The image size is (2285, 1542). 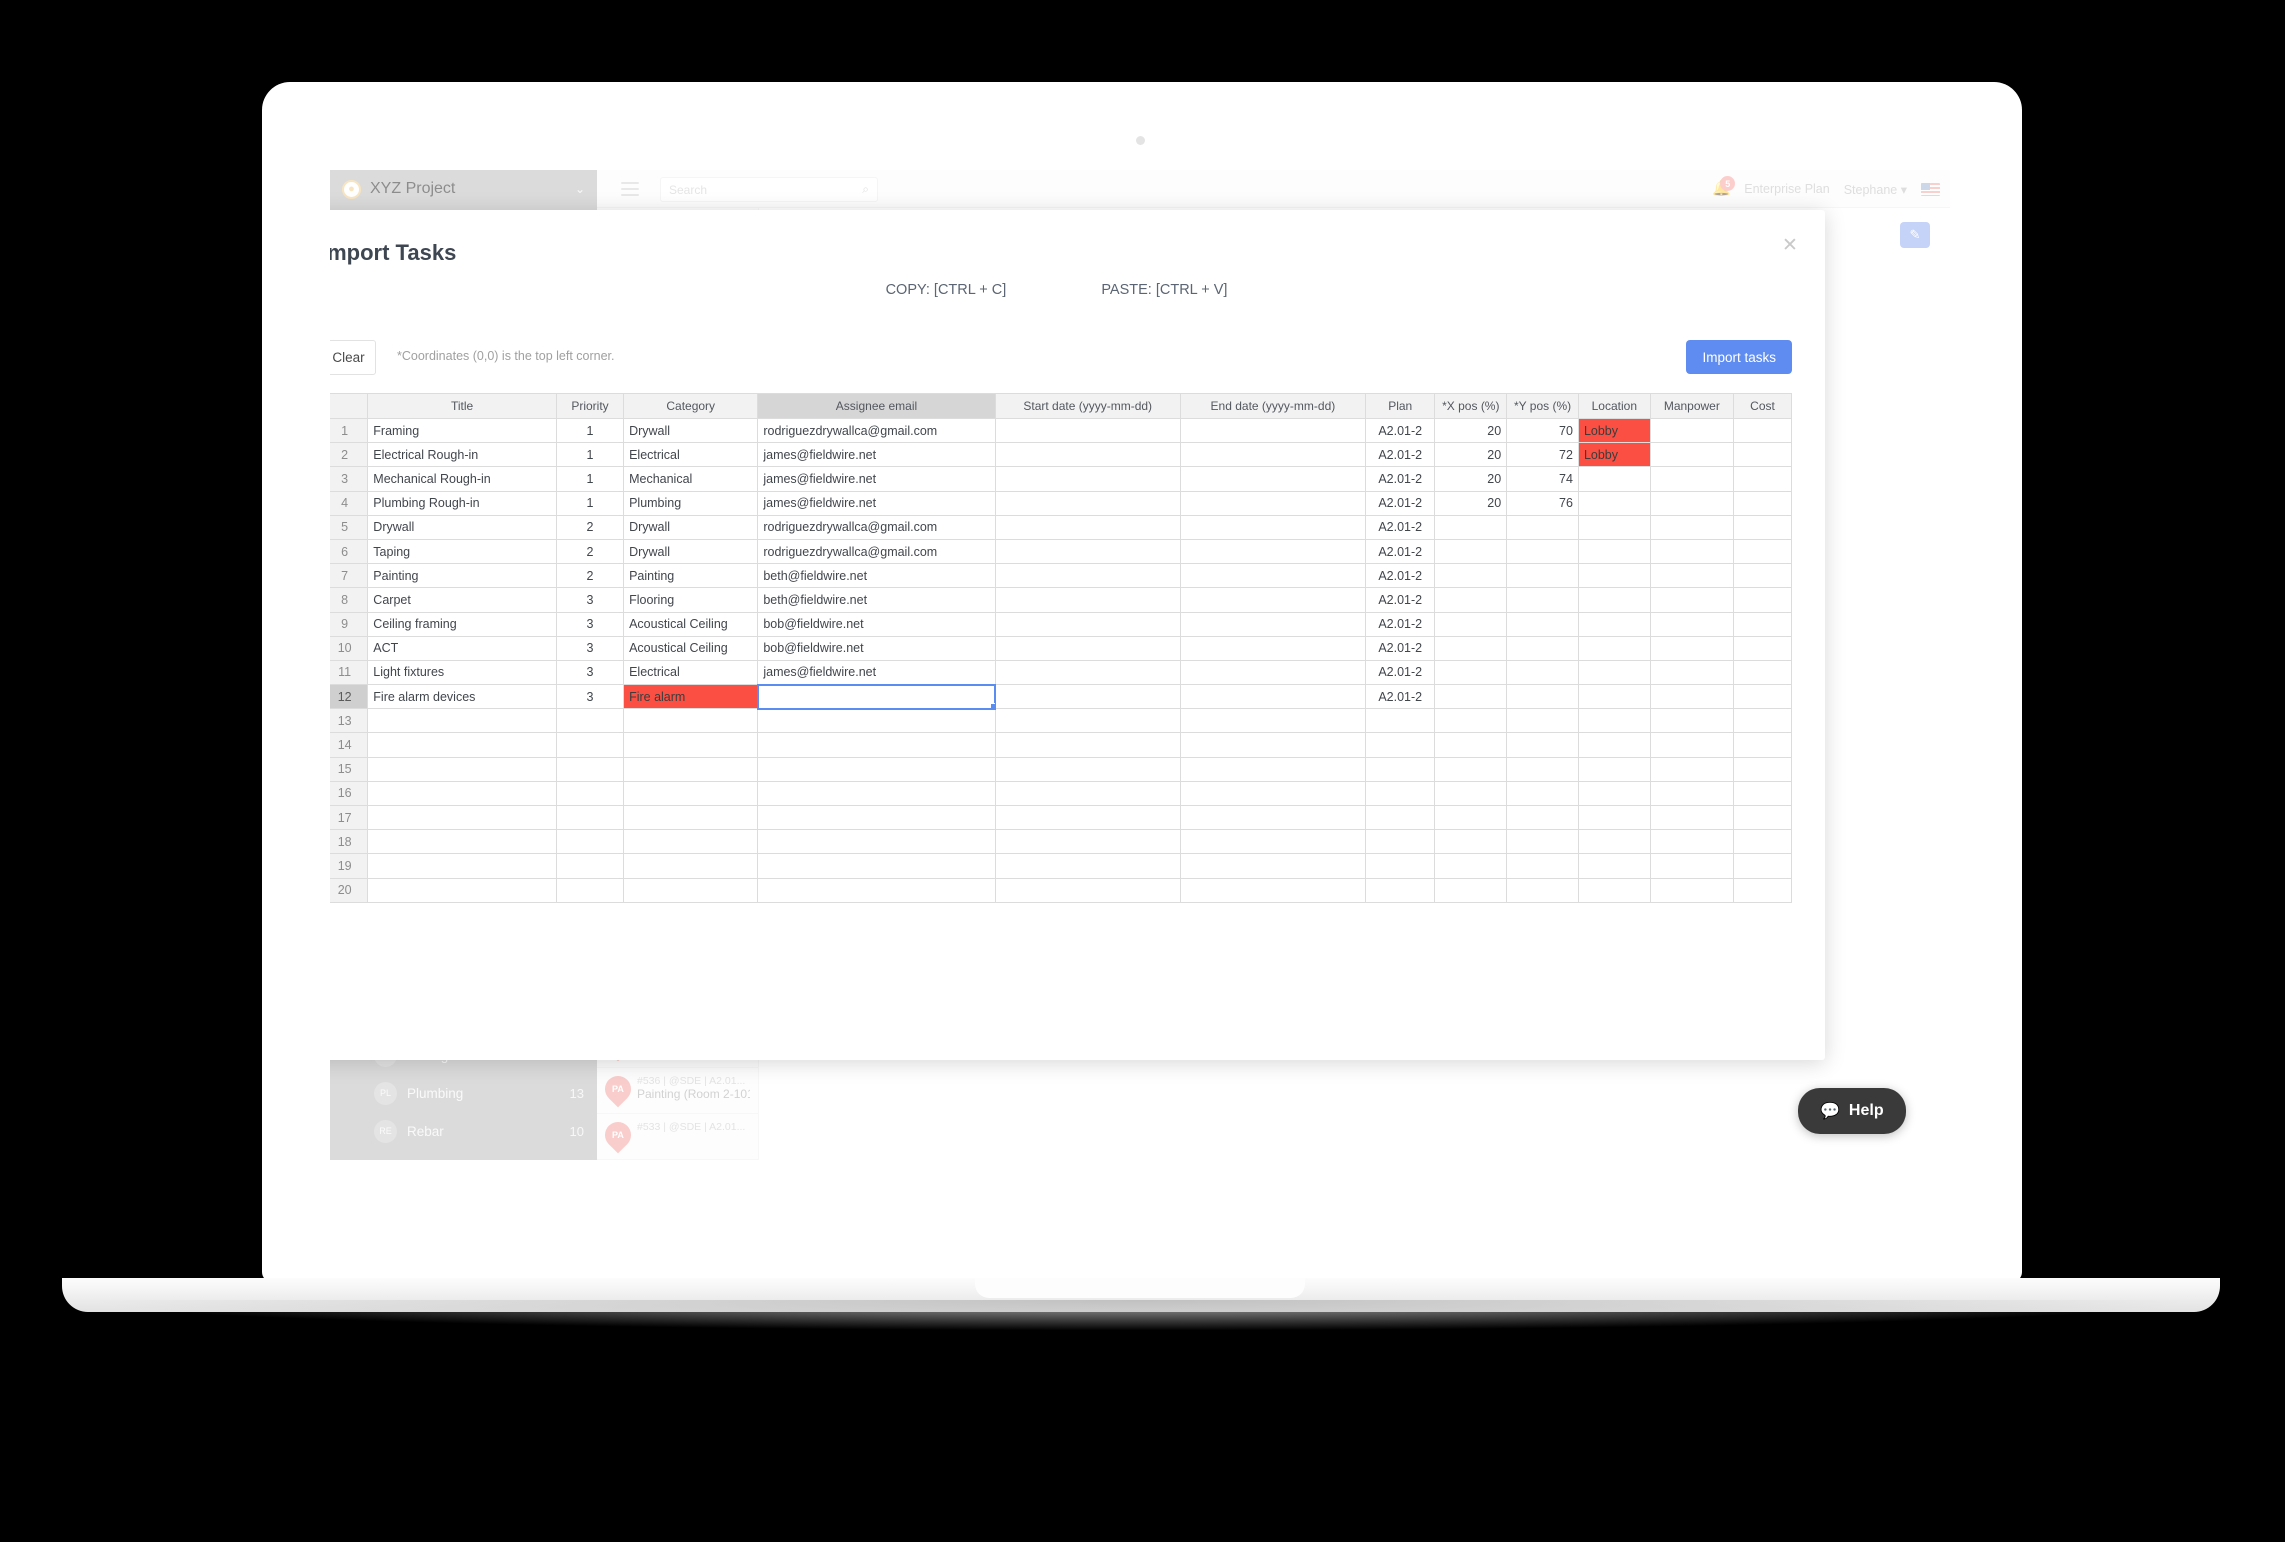 What do you see at coordinates (876, 455) in the screenshot?
I see `cell-email: james@fieldwire.net` at bounding box center [876, 455].